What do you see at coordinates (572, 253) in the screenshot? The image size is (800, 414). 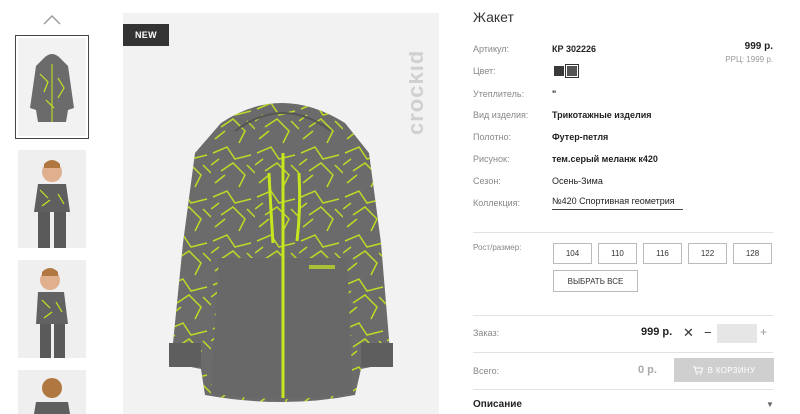 I see `size-option-104: 104` at bounding box center [572, 253].